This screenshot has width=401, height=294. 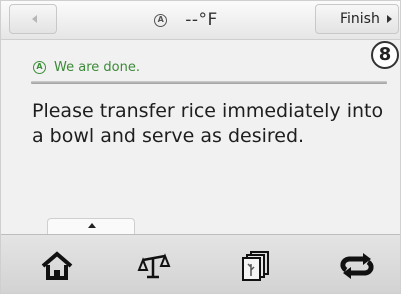 I want to click on repeat-button, so click(x=357, y=266).